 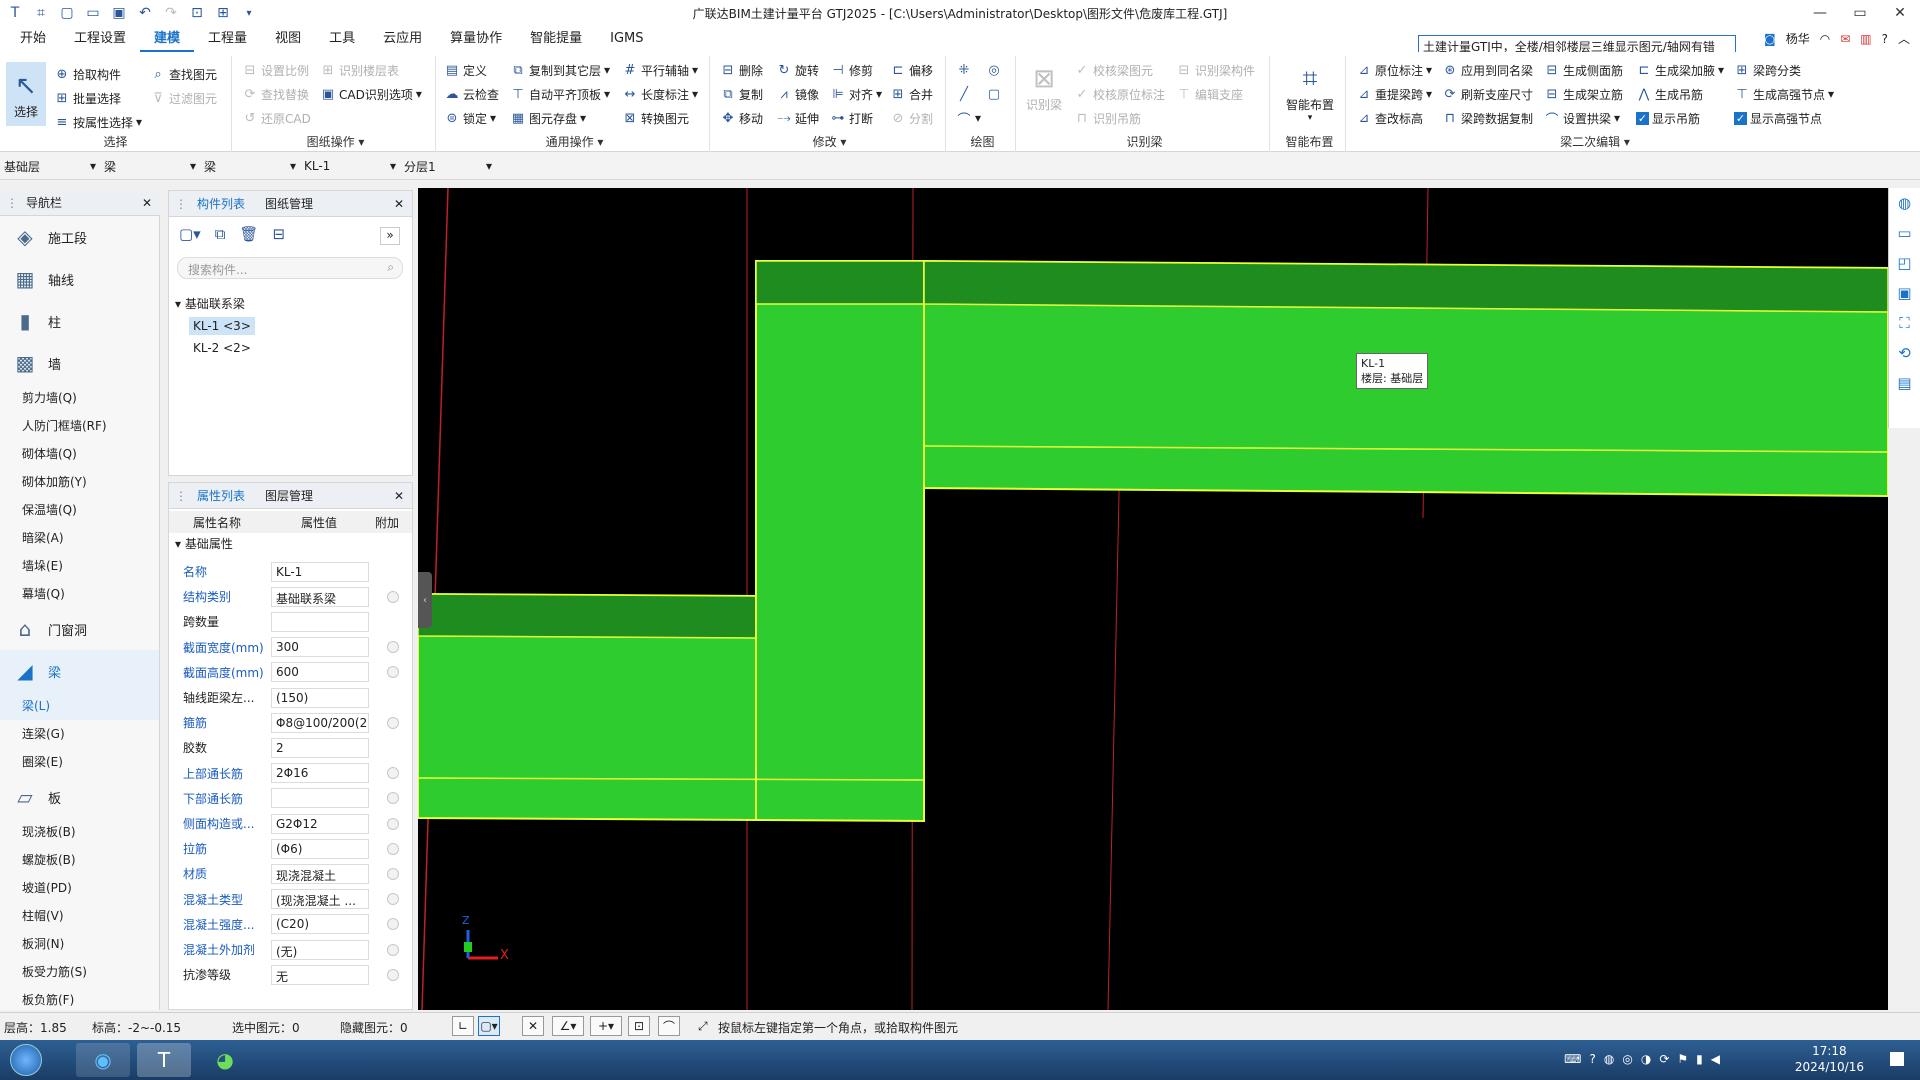 I want to click on cad-options-button: ▣ CAD识别选项 ▾, so click(x=371, y=94).